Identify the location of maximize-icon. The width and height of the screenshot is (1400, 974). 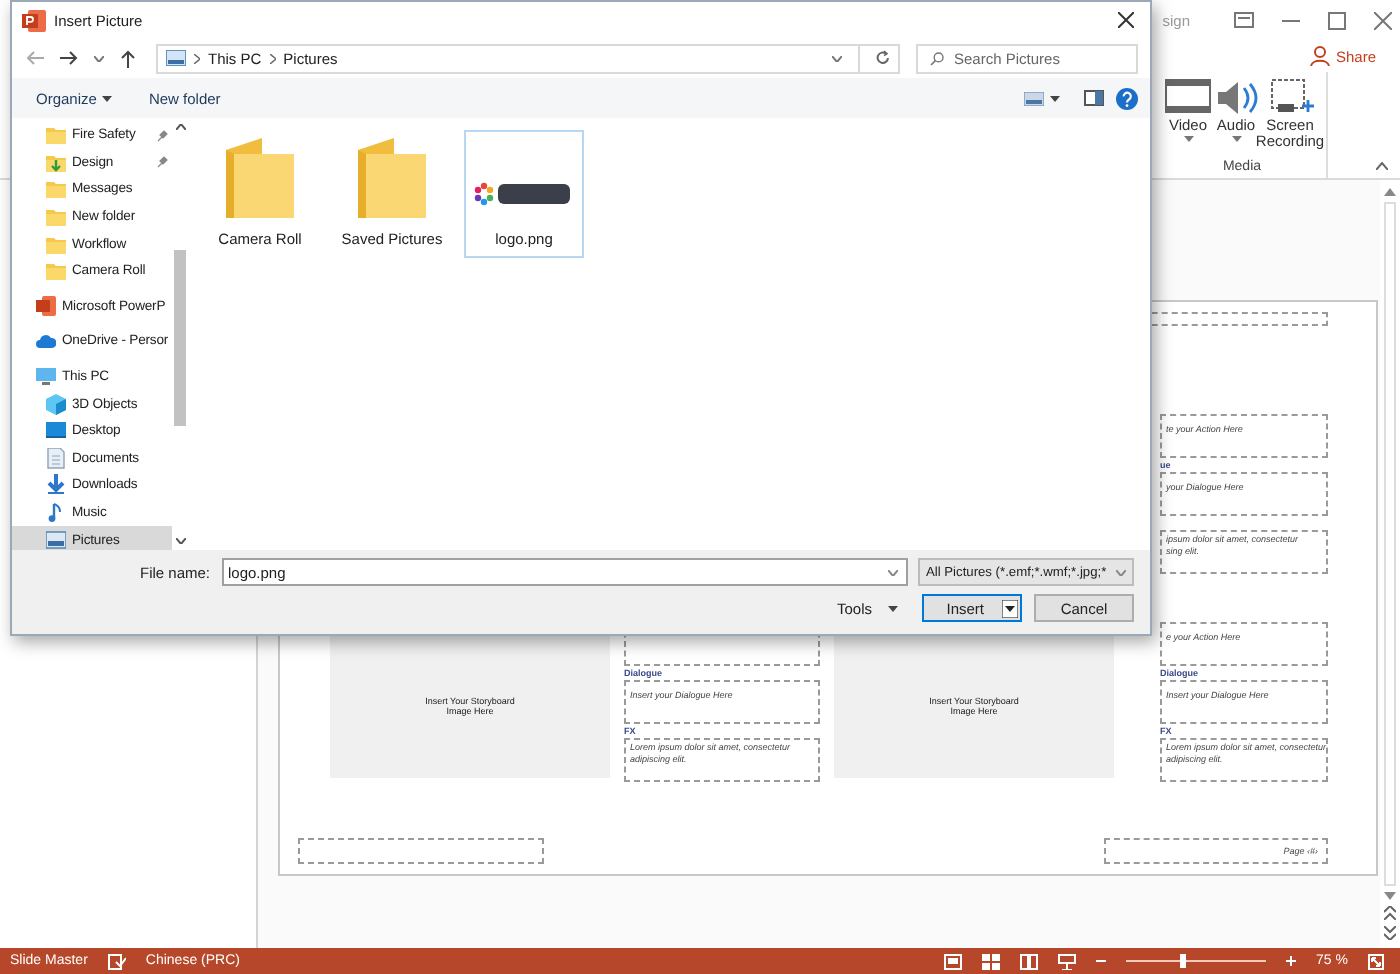
(1337, 20).